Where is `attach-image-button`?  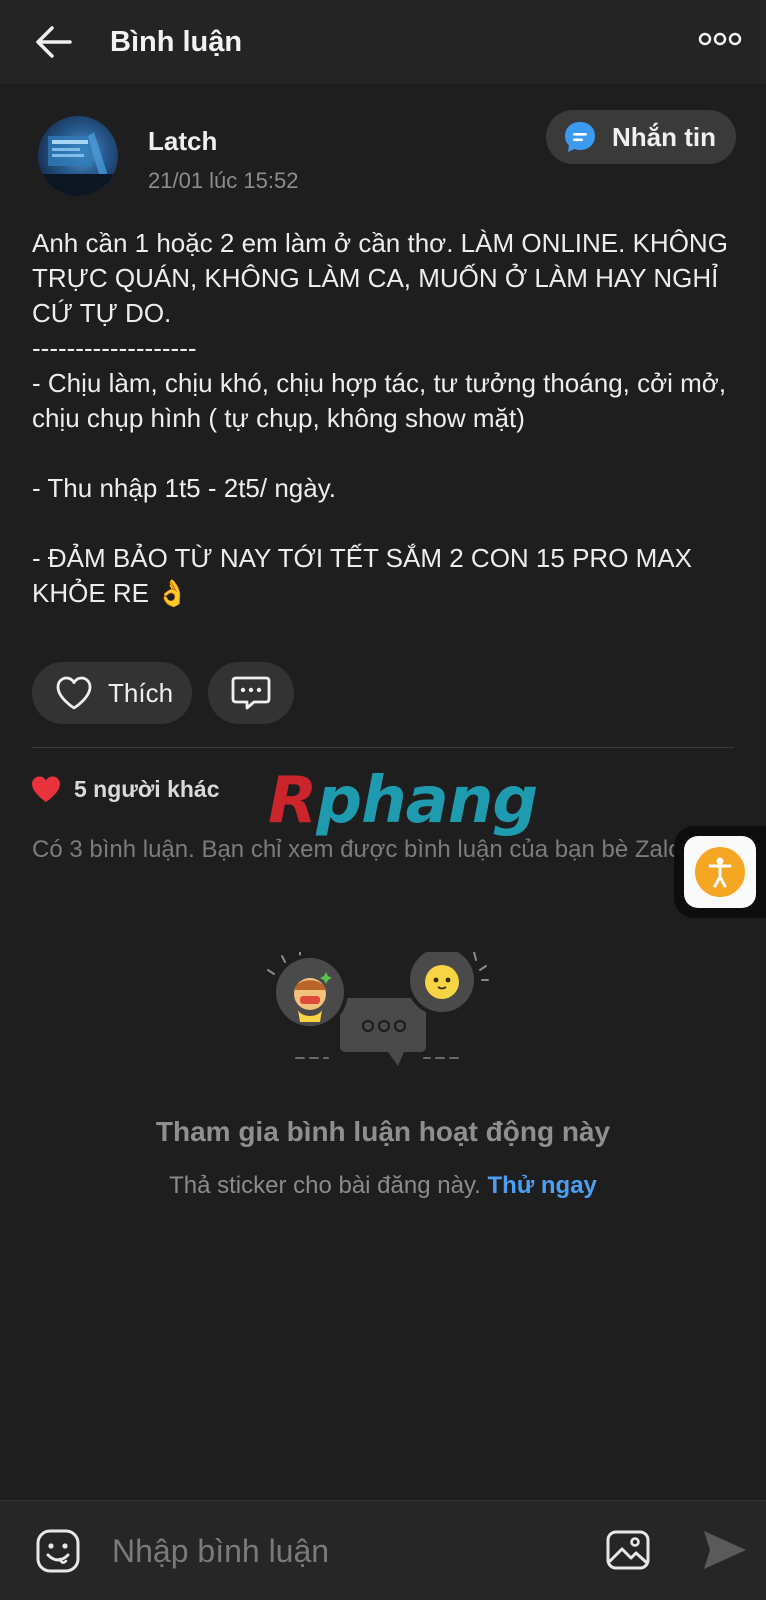 attach-image-button is located at coordinates (628, 1550).